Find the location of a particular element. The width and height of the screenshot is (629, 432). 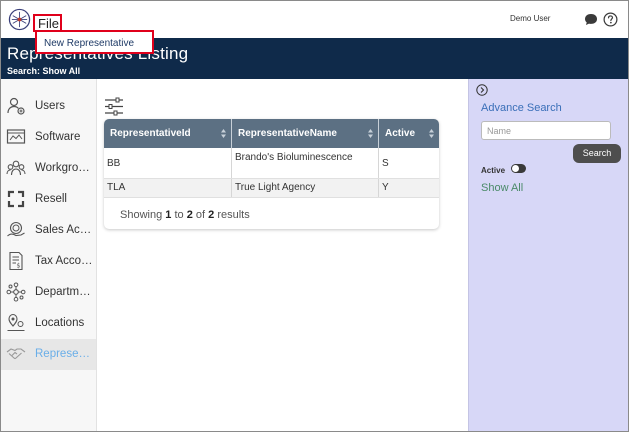

sidebar-item-workgroups: Workgroups is located at coordinates (48, 168).